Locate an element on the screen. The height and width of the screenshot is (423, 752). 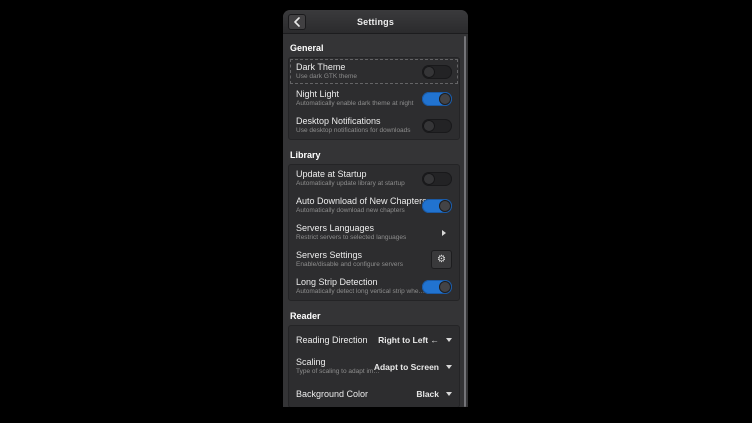
dropdown-value: Right to Left ← is located at coordinates (408, 339).